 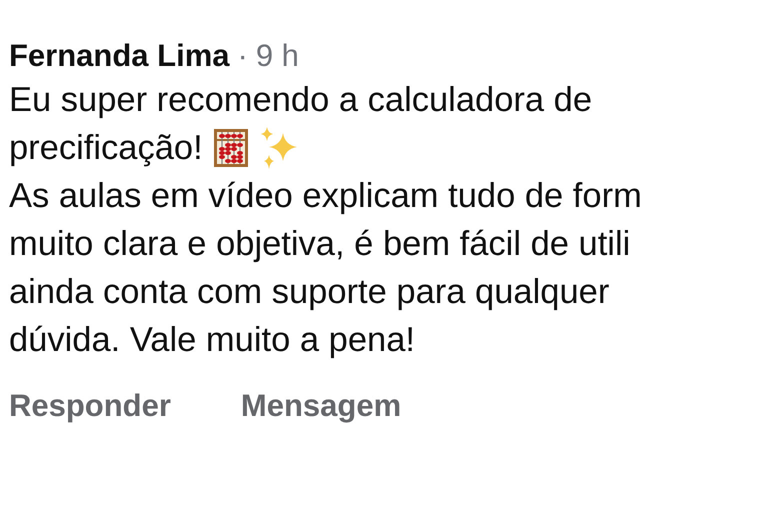 I want to click on comment-text-line: ainda conta com suporte para qualquer, so click(x=309, y=292).